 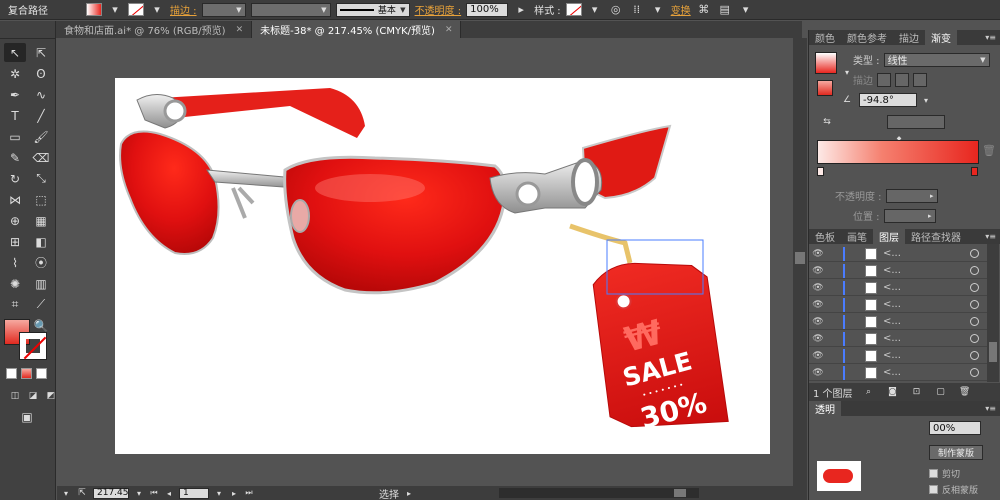 What do you see at coordinates (15, 94) in the screenshot?
I see `pen-tool-icon: ✒` at bounding box center [15, 94].